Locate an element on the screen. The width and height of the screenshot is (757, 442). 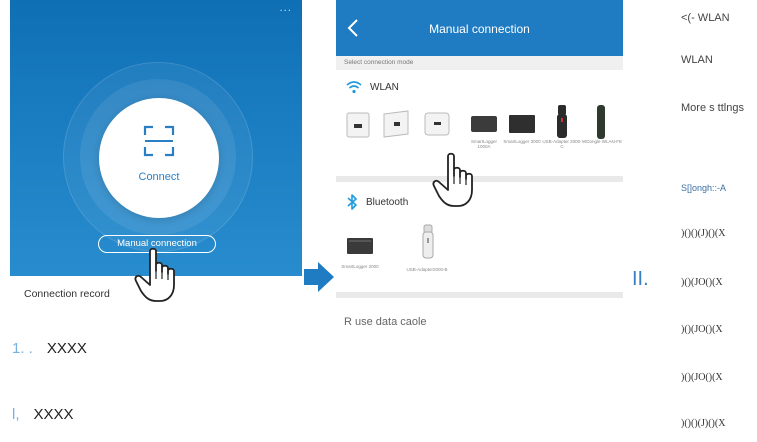
wlan-title: WLAN is located at coordinates (697, 60).